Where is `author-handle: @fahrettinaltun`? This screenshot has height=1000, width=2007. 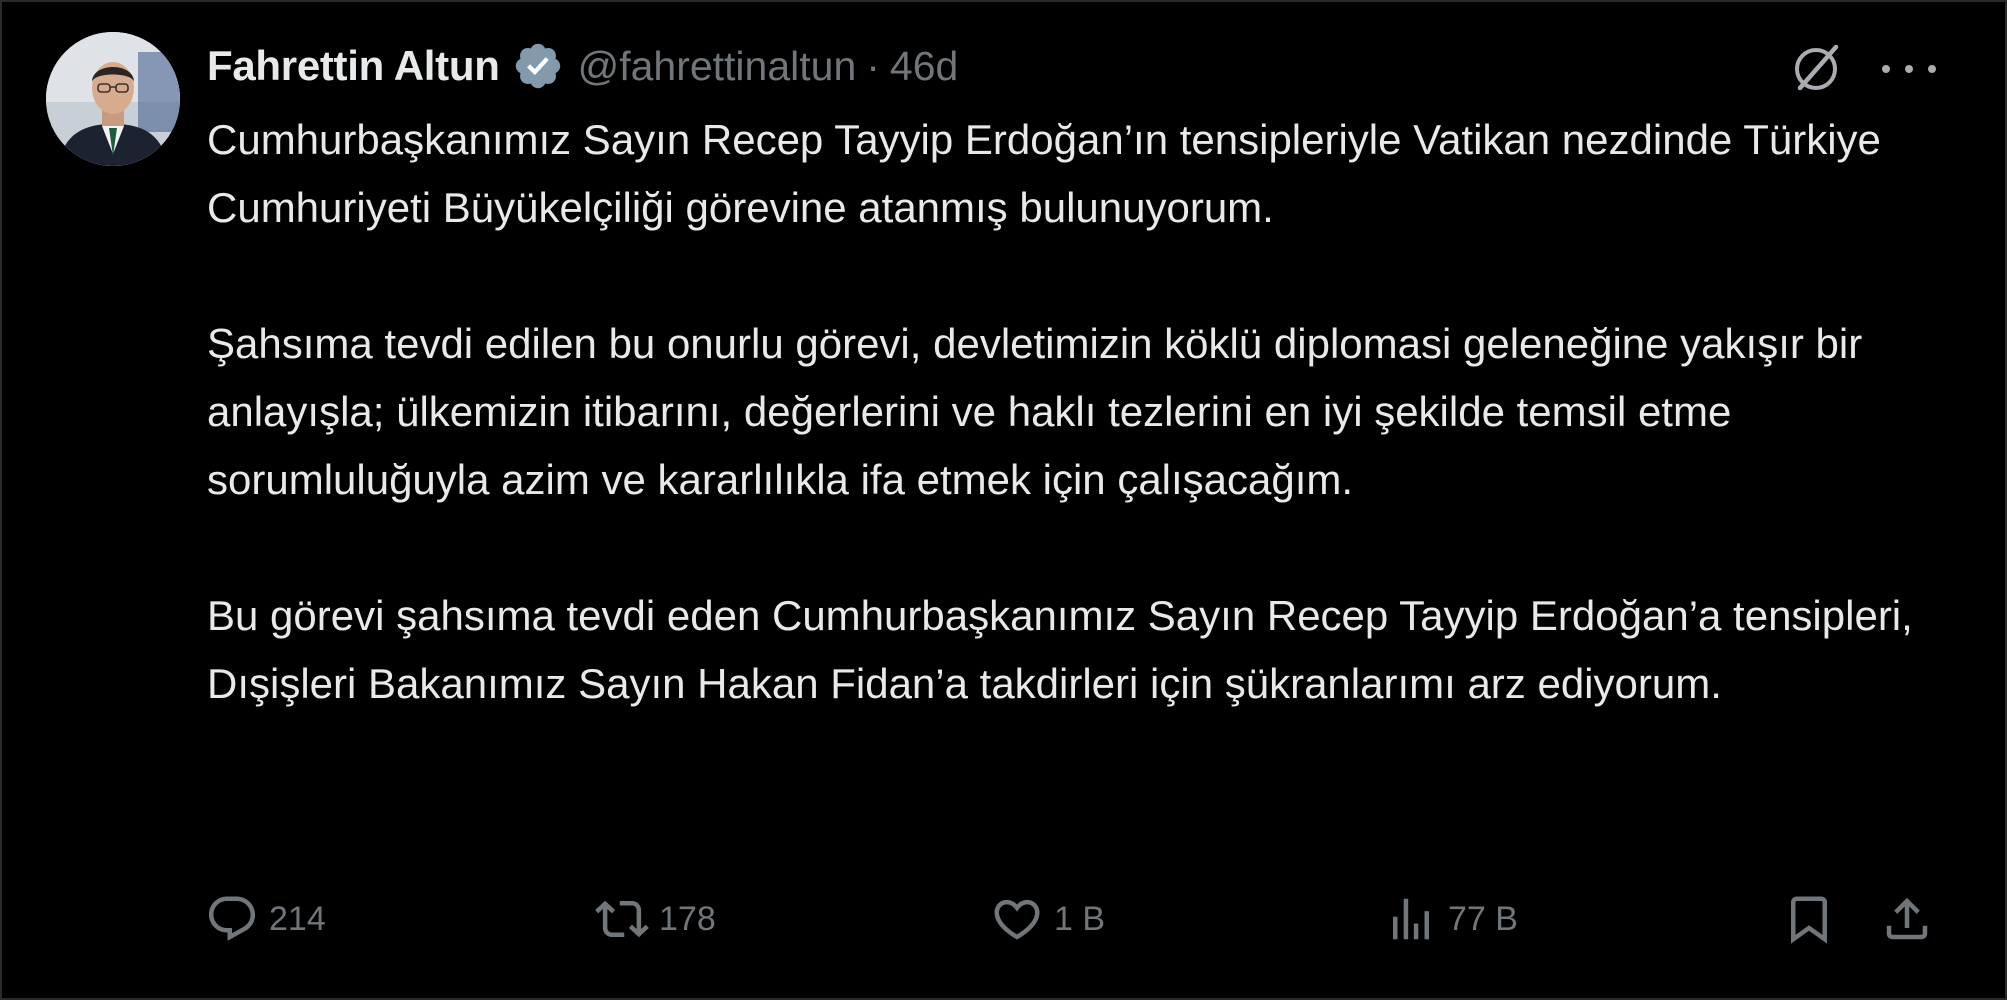
author-handle: @fahrettinaltun is located at coordinates (717, 66).